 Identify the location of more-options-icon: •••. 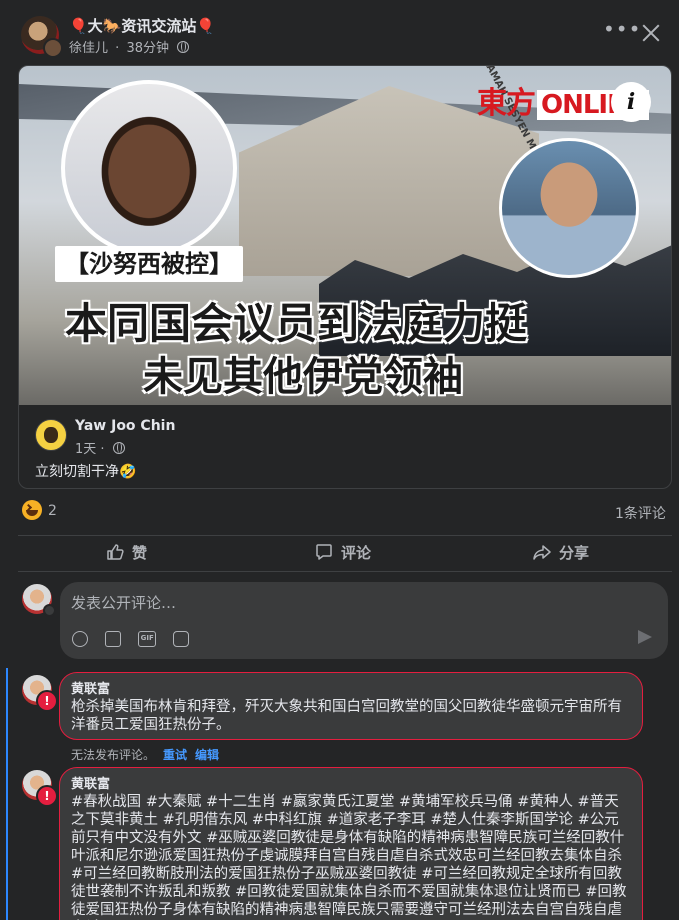
(621, 31).